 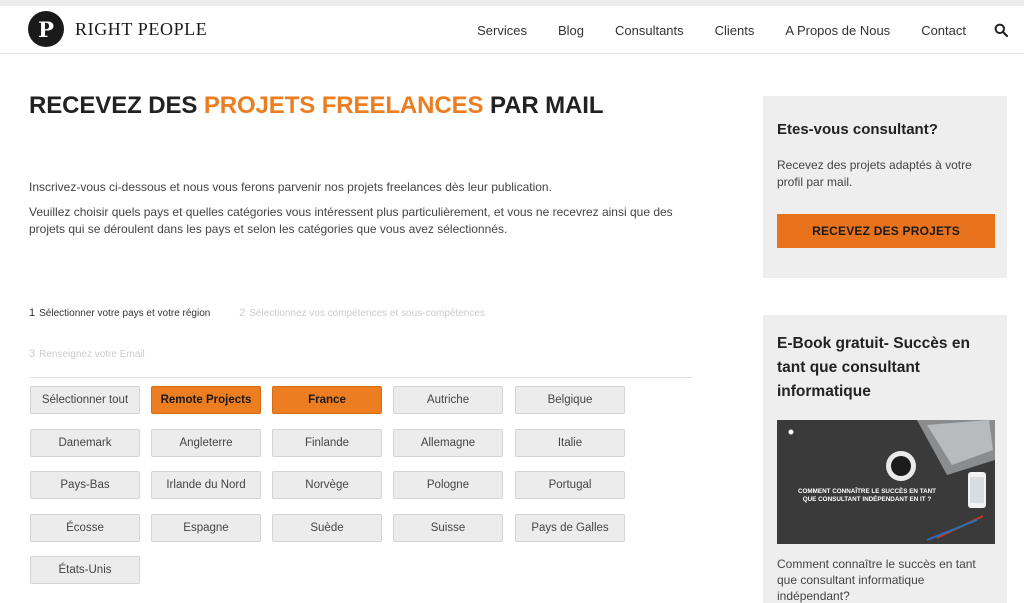 I want to click on nav-item-clients: Clients, so click(x=735, y=30).